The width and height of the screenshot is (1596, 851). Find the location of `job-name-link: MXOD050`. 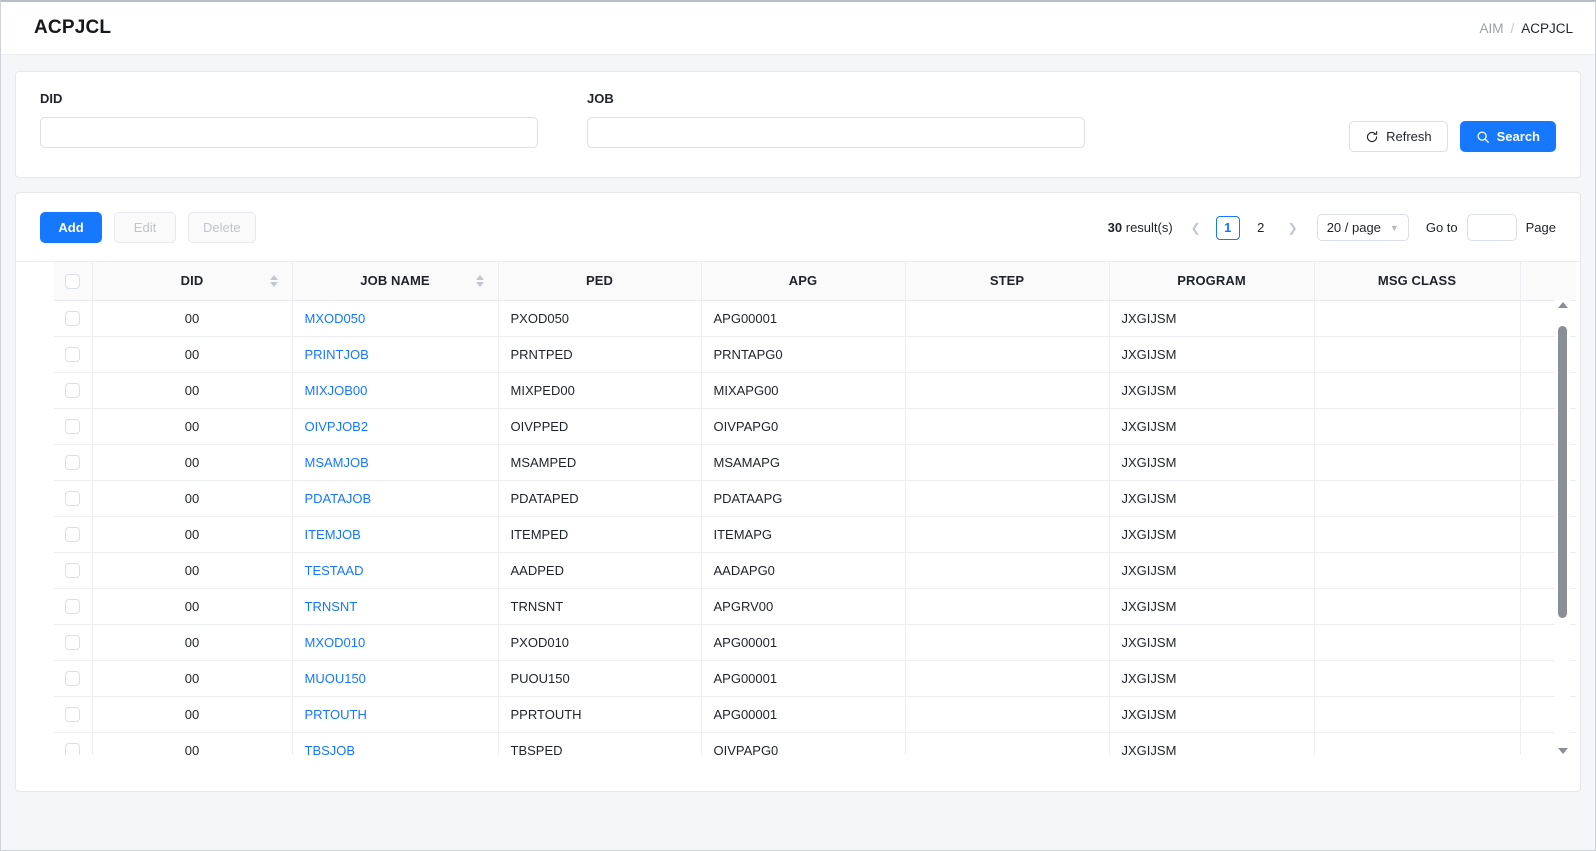

job-name-link: MXOD050 is located at coordinates (335, 318).